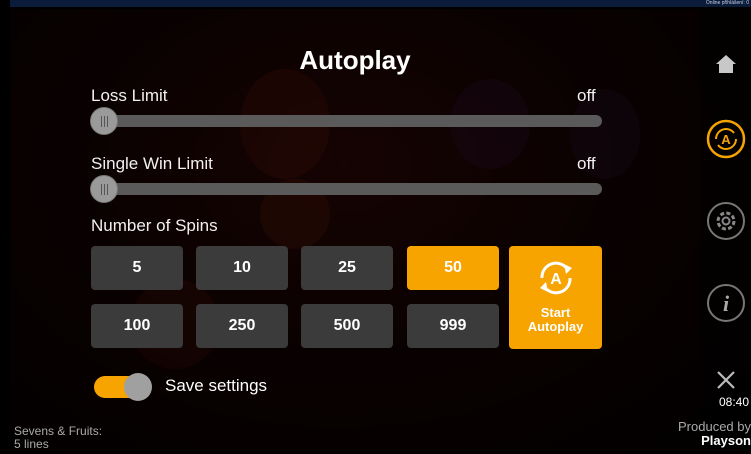  Describe the element at coordinates (347, 121) in the screenshot. I see `loss-limit-slider` at that location.